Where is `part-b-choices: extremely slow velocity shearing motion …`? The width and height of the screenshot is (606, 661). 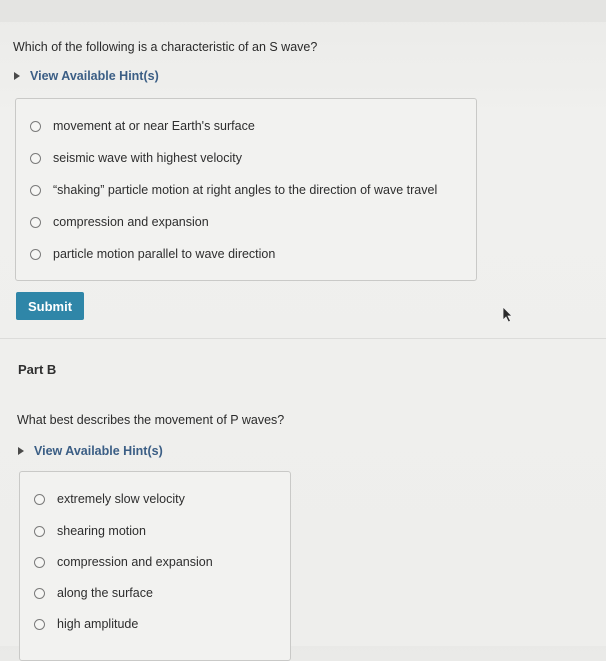
part-b-choices: extremely slow velocity shearing motion … is located at coordinates (155, 566).